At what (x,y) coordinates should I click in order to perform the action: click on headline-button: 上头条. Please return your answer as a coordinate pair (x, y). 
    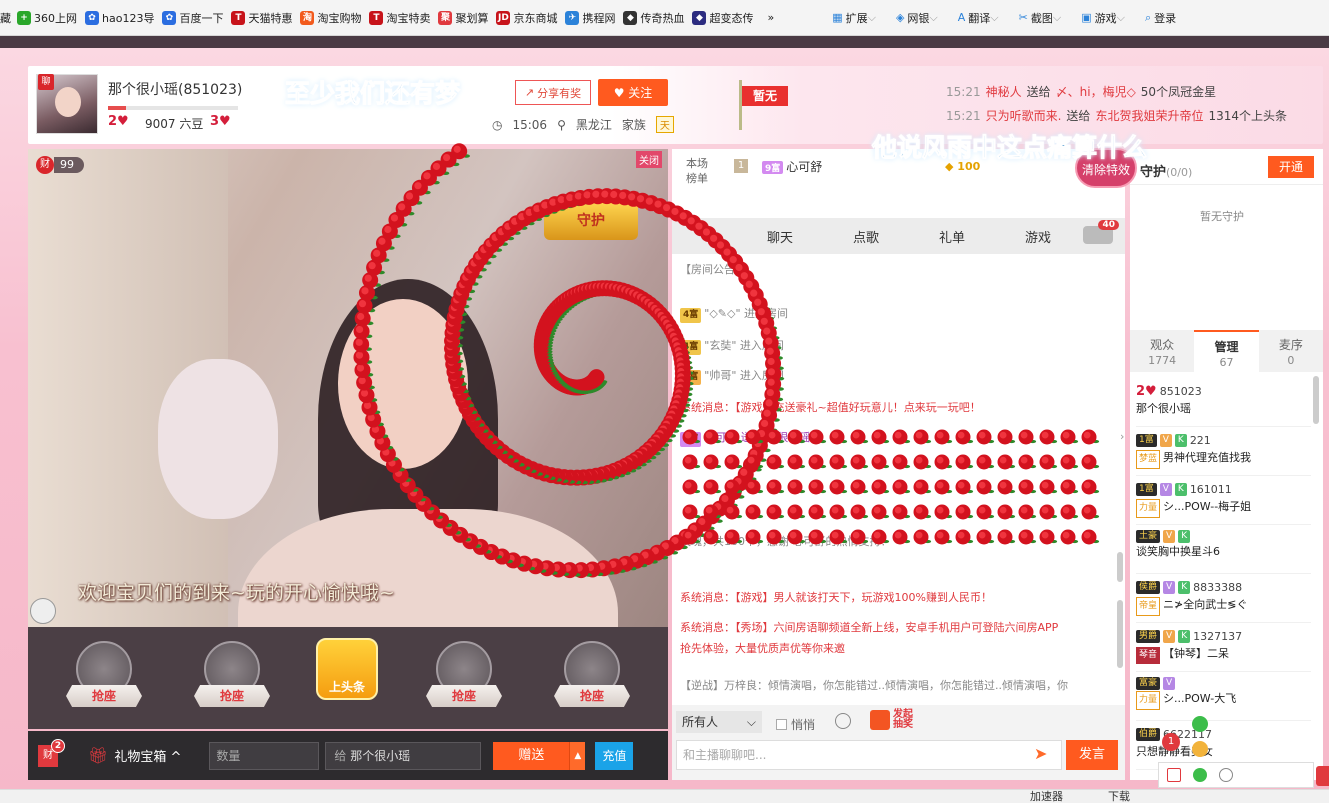
    Looking at the image, I should click on (347, 669).